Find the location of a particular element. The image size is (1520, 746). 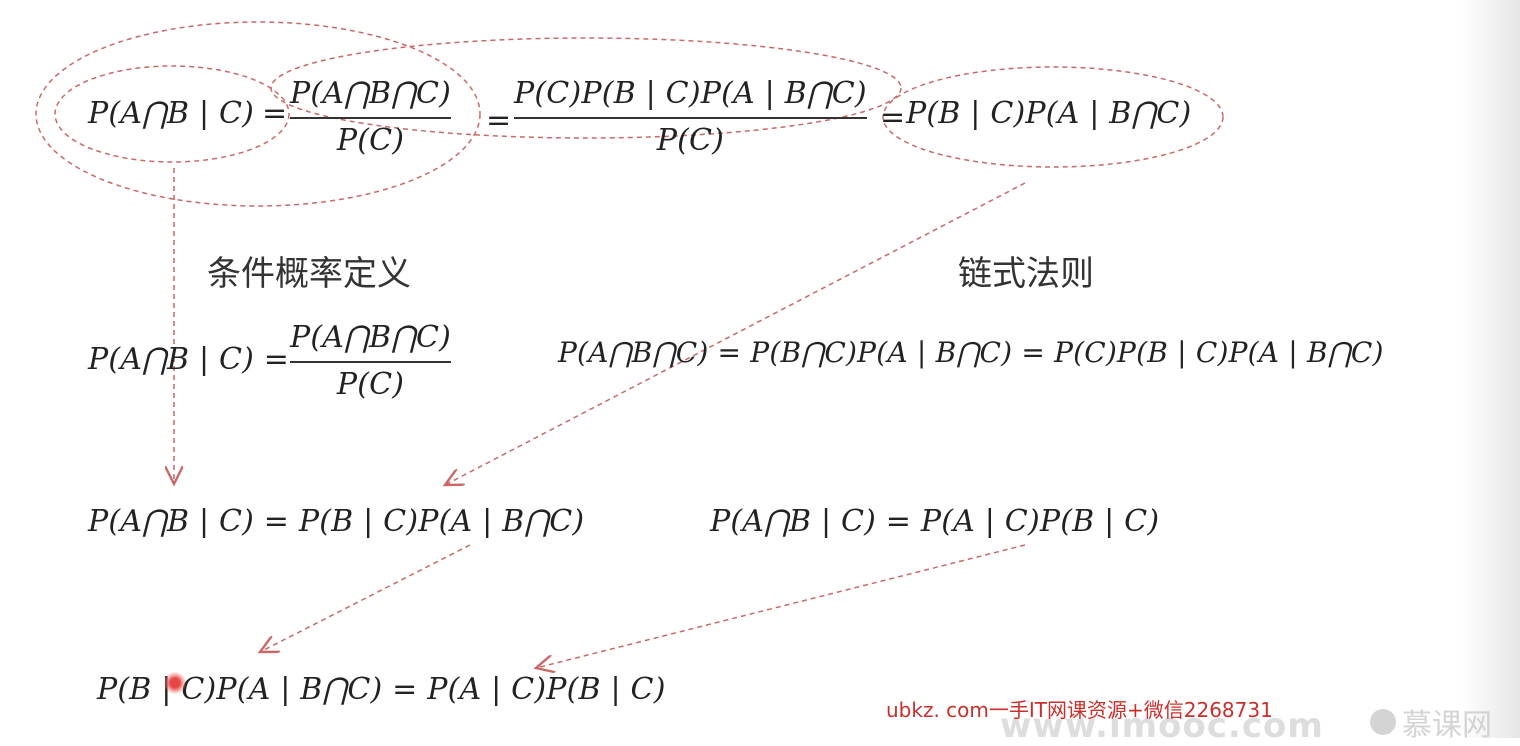

watermark-logo-text: 慕课网 is located at coordinates (1447, 725).